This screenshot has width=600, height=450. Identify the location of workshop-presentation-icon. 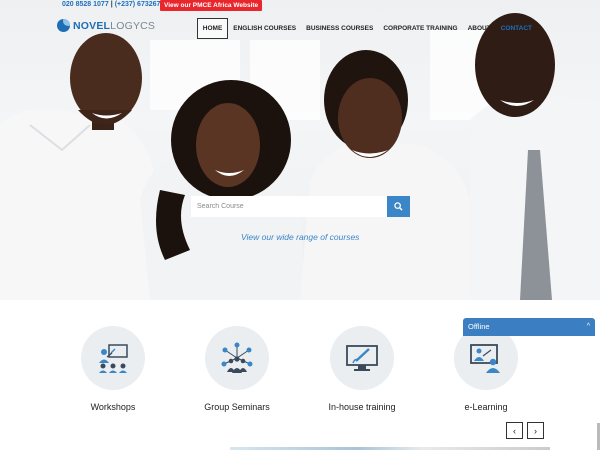
(113, 358).